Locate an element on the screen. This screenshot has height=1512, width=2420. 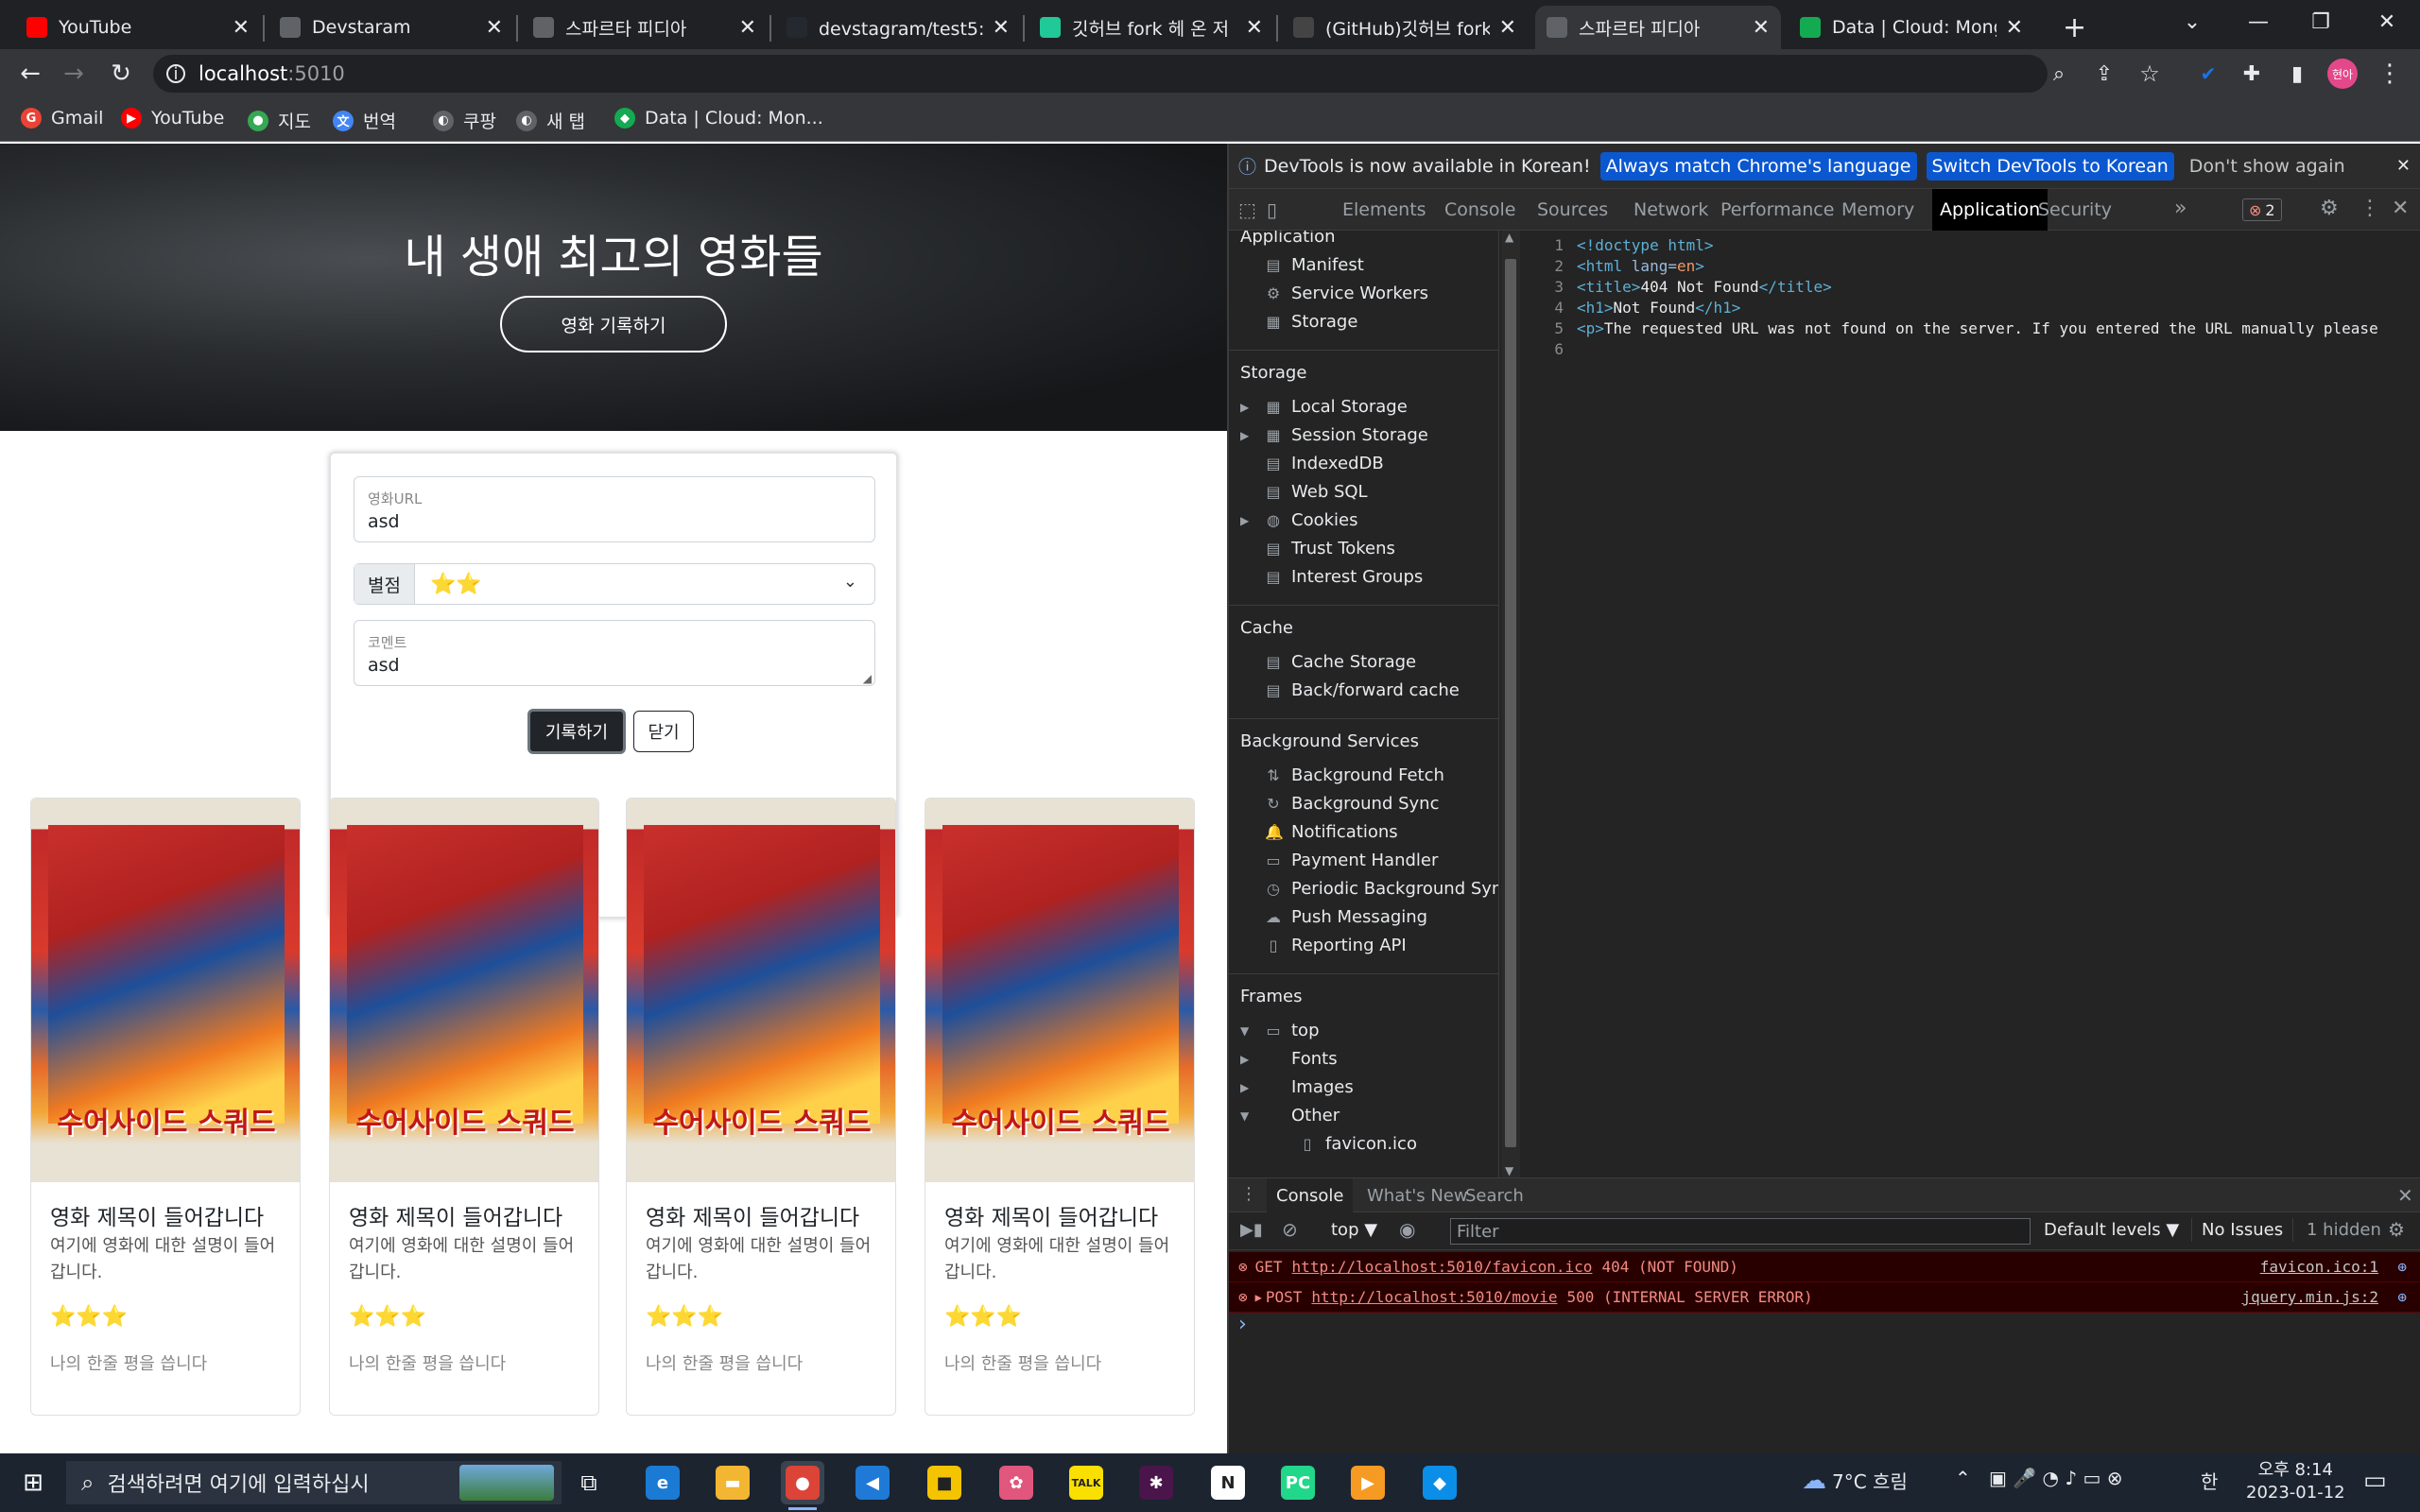
console-prompt: › is located at coordinates (1242, 1324).